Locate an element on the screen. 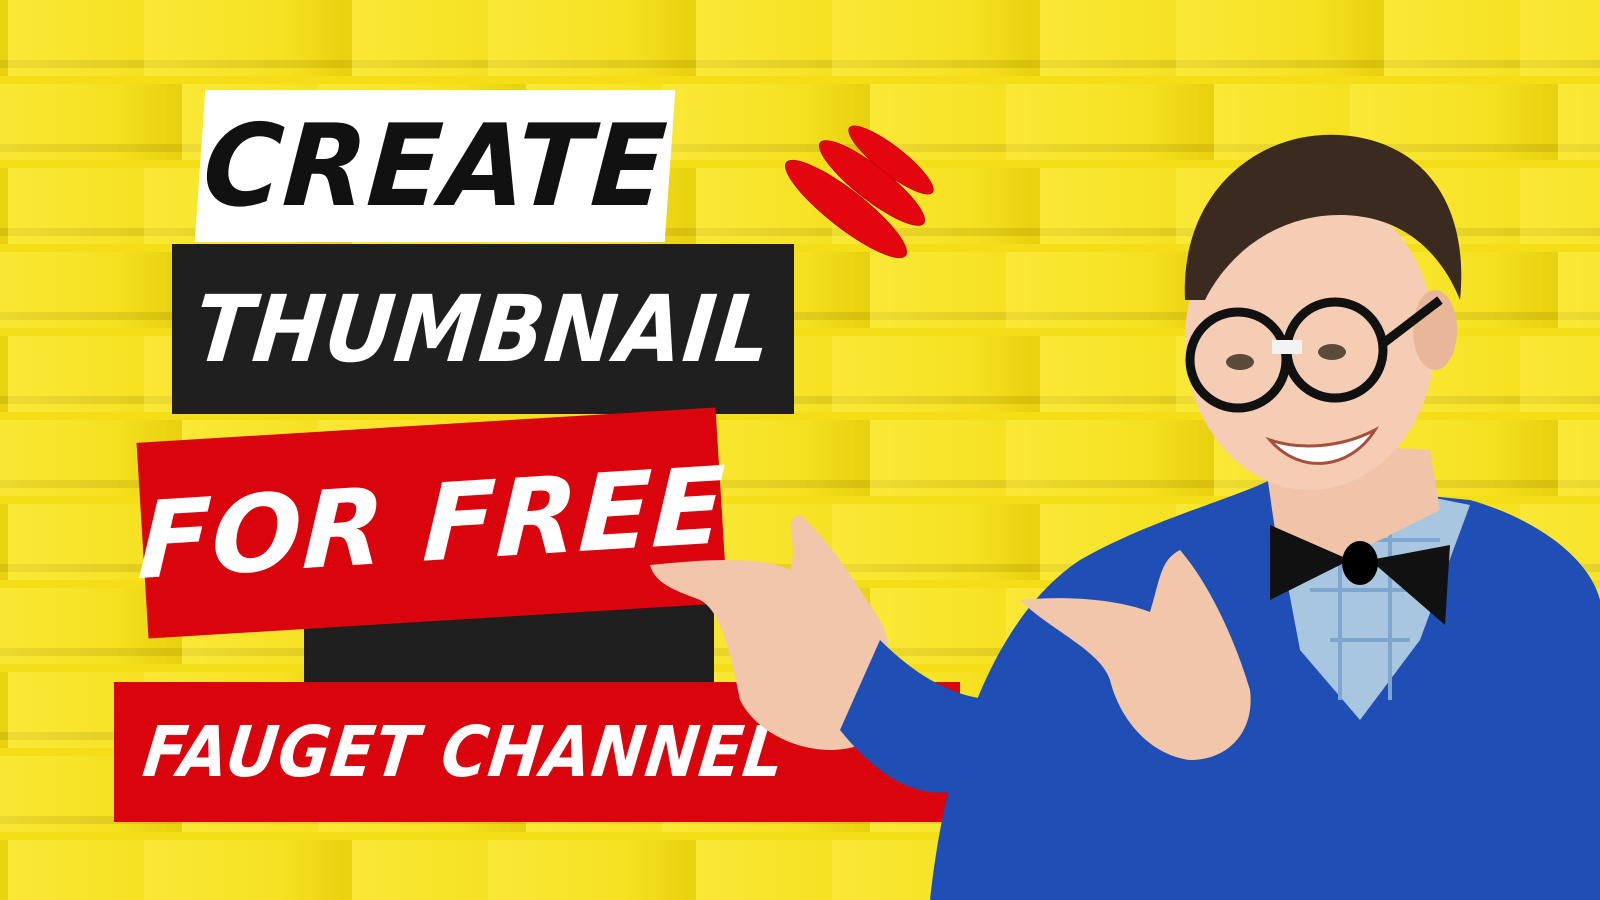 Image resolution: width=1600 pixels, height=900 pixels. glasses-bridge-tape is located at coordinates (1287, 347).